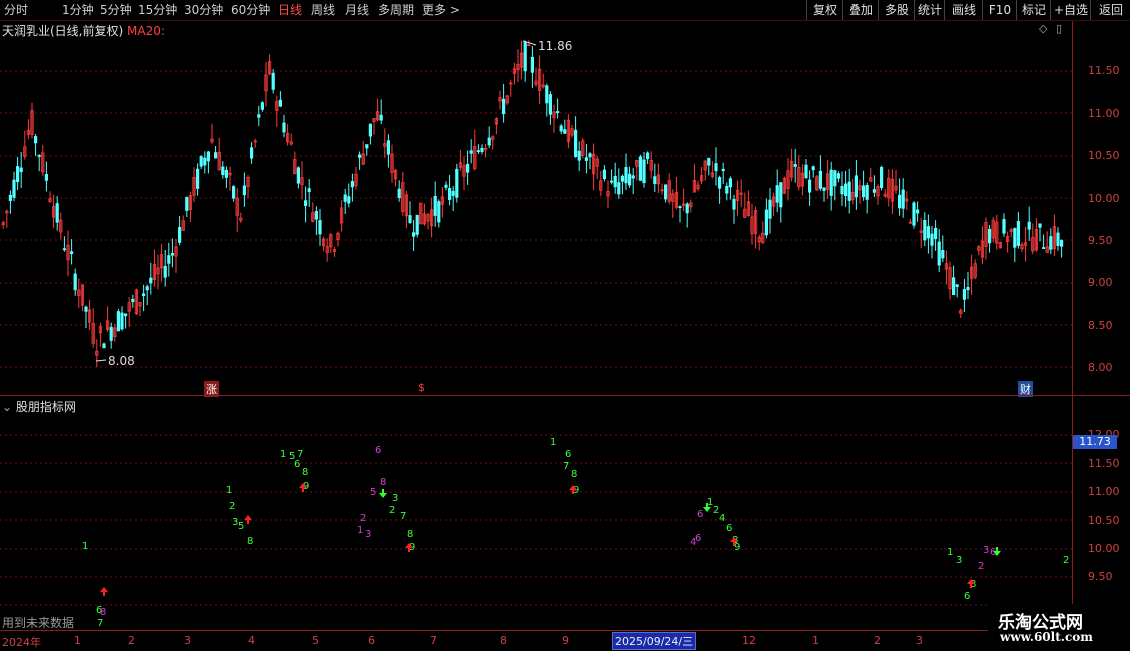 The image size is (1130, 651). I want to click on back-button: 返回, so click(1110, 10).